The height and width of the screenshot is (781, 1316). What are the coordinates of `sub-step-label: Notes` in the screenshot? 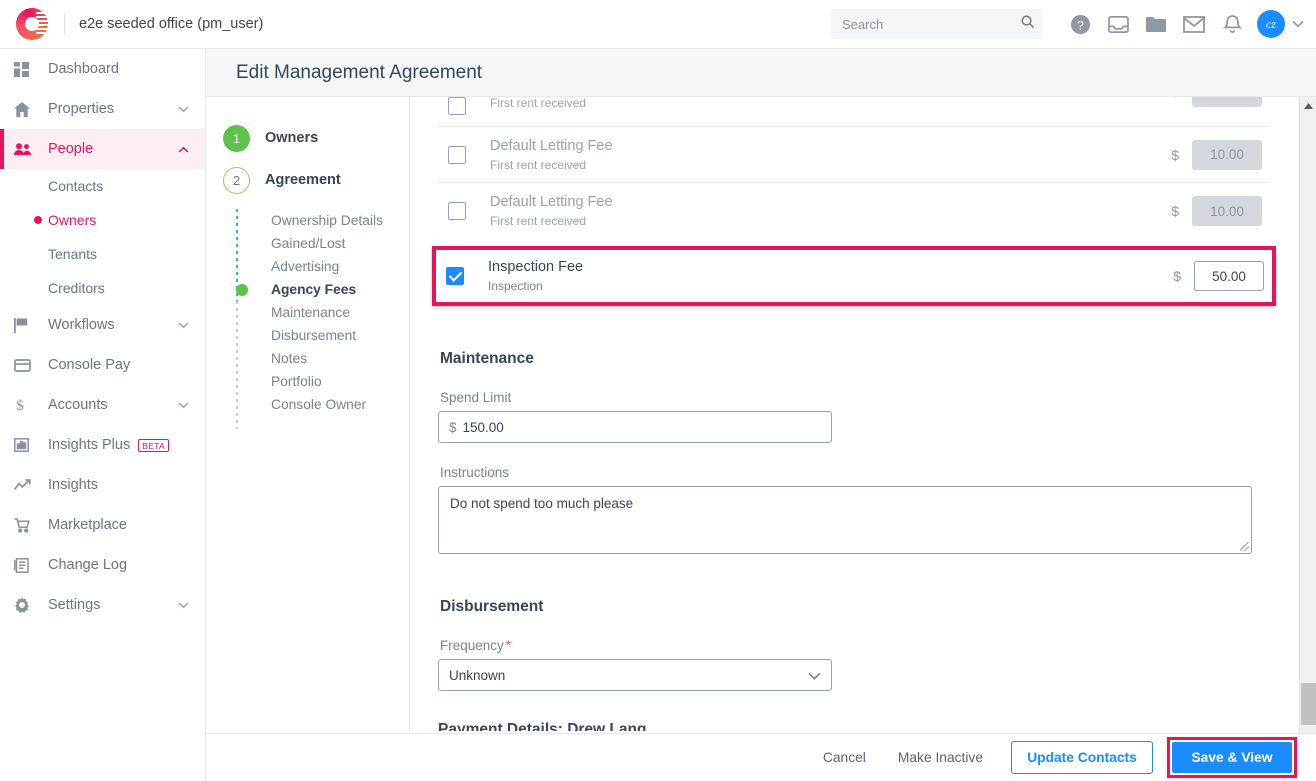 It's located at (289, 358).